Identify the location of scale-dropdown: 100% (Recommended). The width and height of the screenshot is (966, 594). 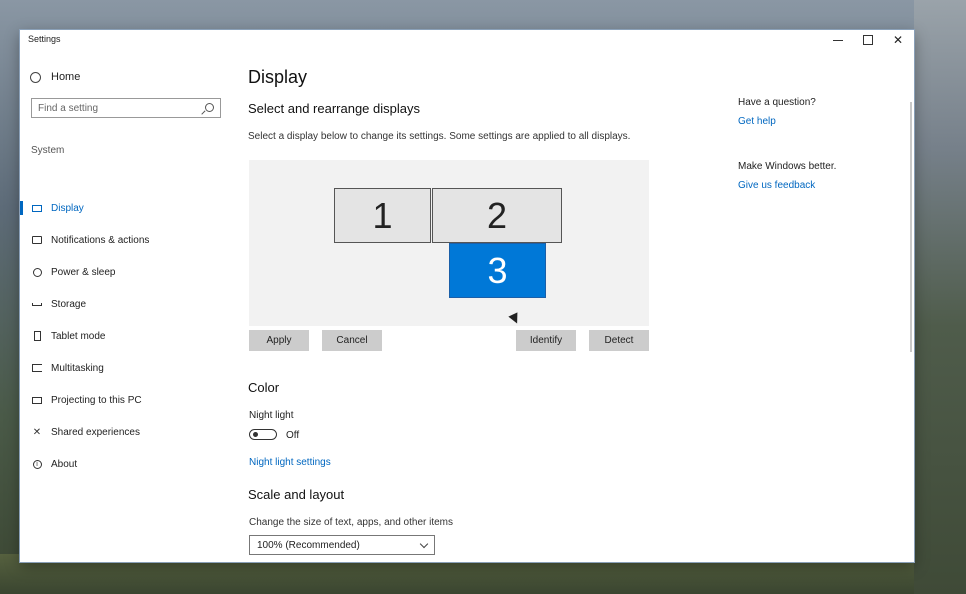
(342, 545).